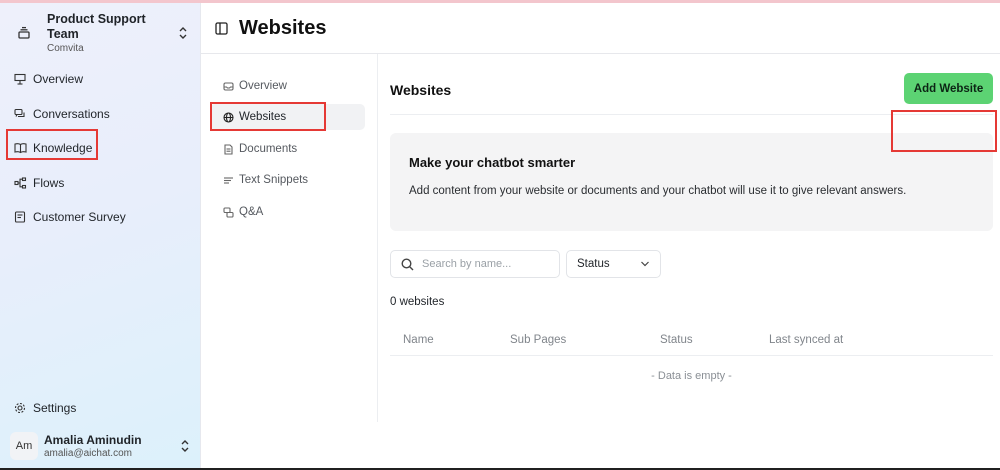 This screenshot has width=1000, height=470. What do you see at coordinates (538, 340) in the screenshot?
I see `column-header-sub-pages: Sub Pages` at bounding box center [538, 340].